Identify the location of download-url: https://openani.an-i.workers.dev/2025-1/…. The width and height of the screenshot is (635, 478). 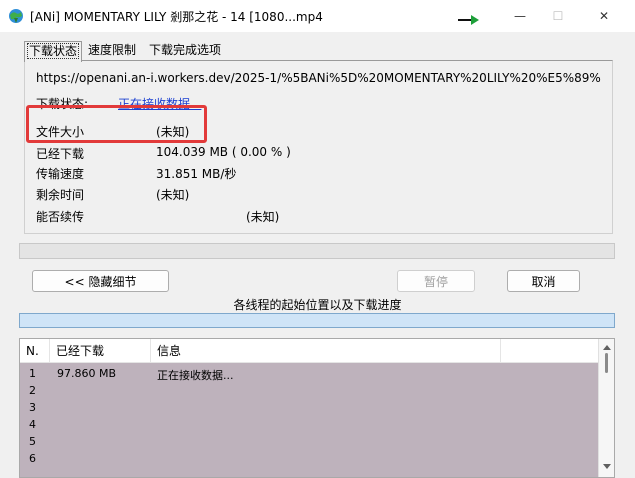
(318, 78).